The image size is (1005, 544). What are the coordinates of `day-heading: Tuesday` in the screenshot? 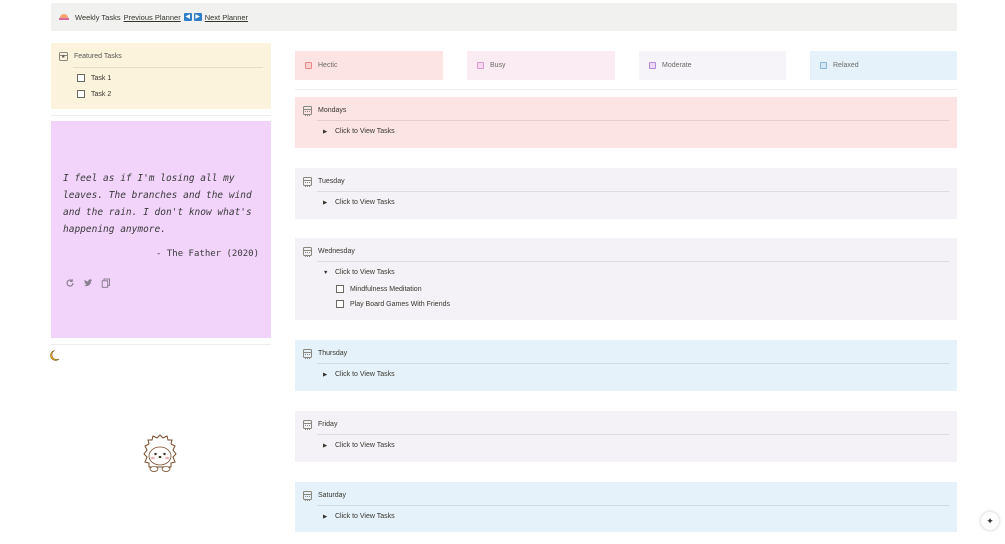 It's located at (324, 182).